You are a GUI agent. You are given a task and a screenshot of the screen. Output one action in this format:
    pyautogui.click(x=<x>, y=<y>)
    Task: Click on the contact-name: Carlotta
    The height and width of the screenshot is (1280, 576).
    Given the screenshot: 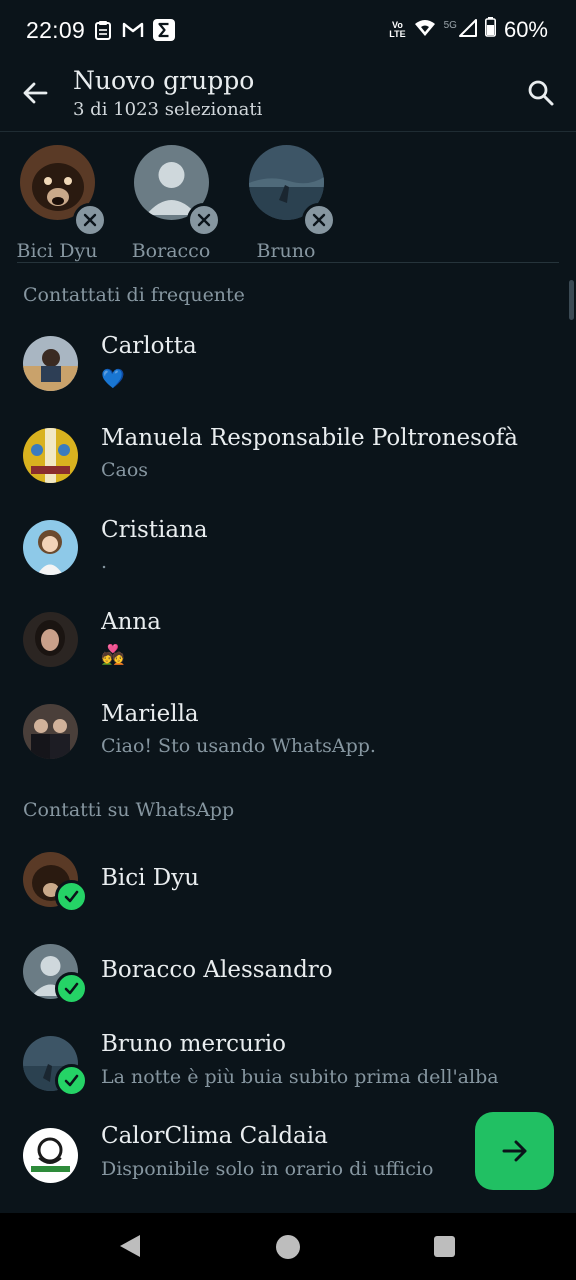 What is the action you would take?
    pyautogui.click(x=149, y=346)
    